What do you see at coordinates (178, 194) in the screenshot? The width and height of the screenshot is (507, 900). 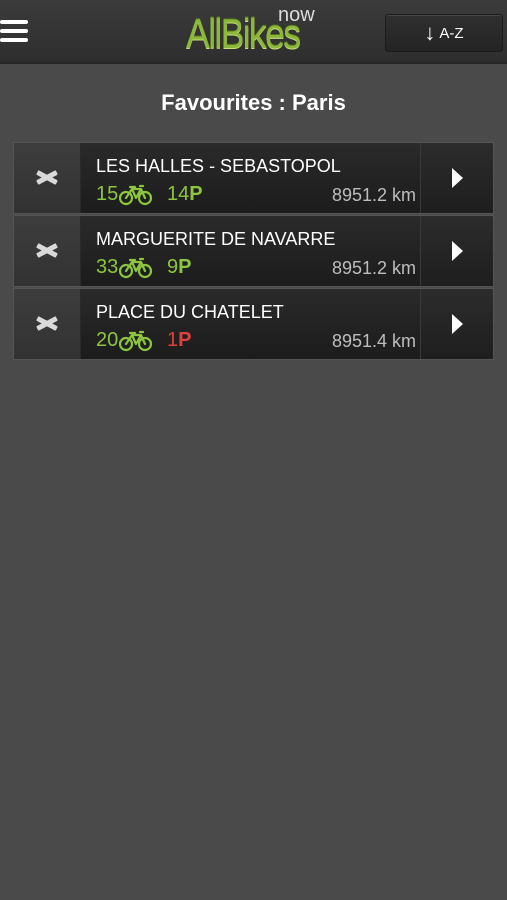 I see `parking-count: 14` at bounding box center [178, 194].